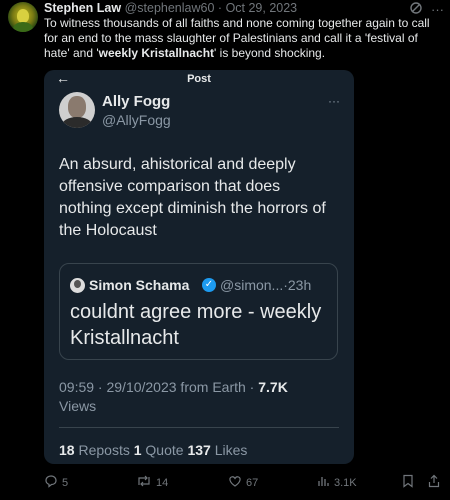 The height and width of the screenshot is (500, 450). What do you see at coordinates (164, 450) in the screenshot?
I see `quotes-label: Quote` at bounding box center [164, 450].